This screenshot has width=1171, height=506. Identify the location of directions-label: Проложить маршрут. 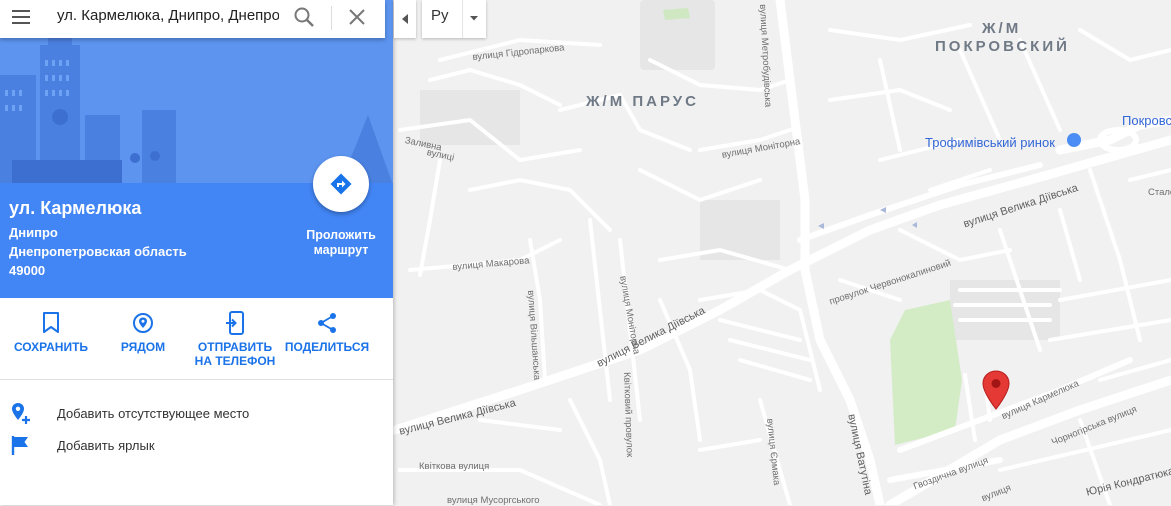
(341, 243).